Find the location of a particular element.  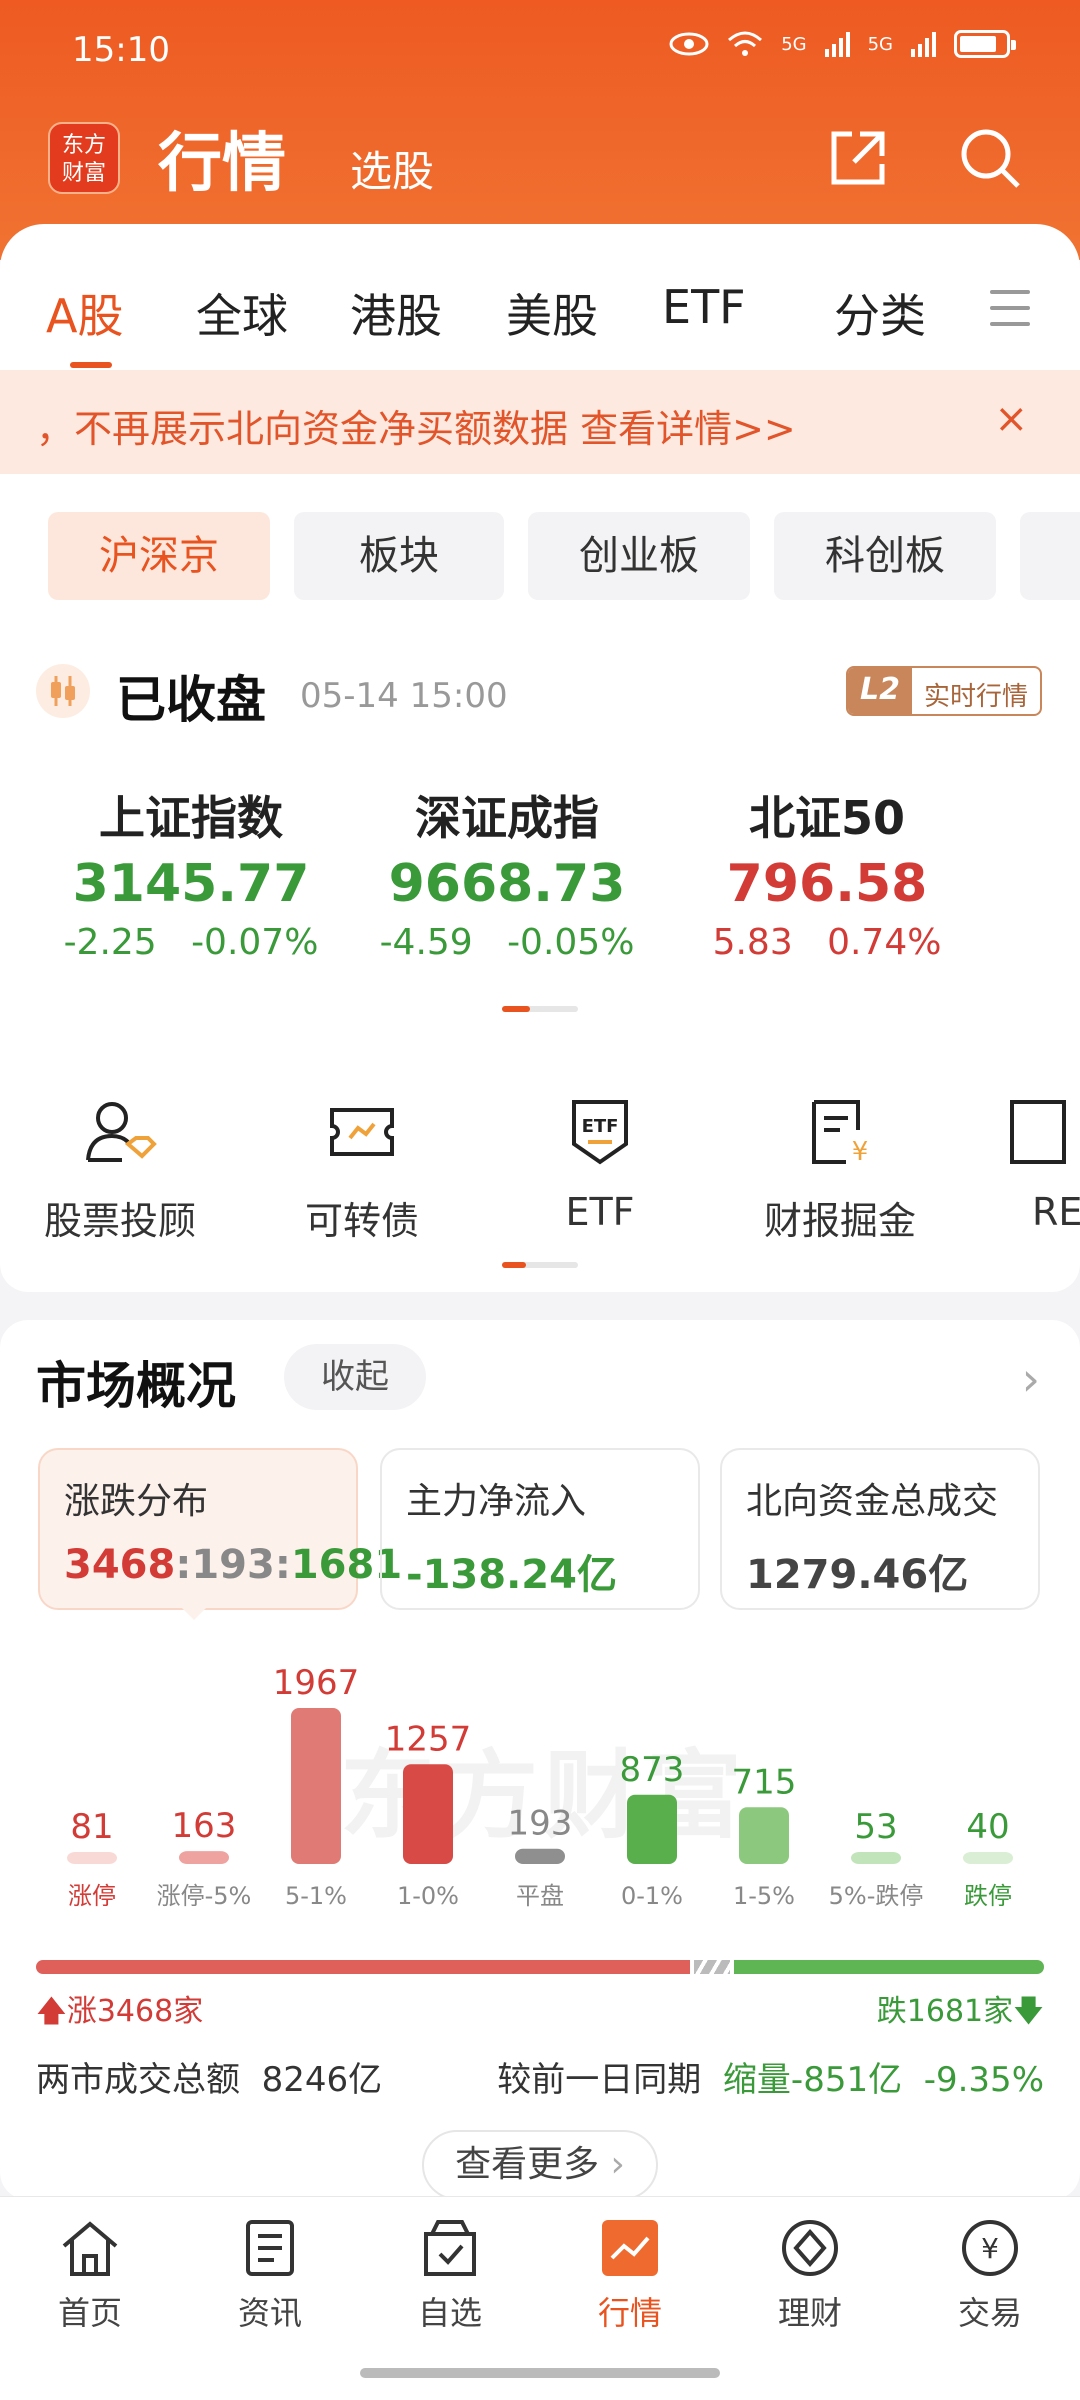

market-overview-title: 市场概况 is located at coordinates (136, 1386).